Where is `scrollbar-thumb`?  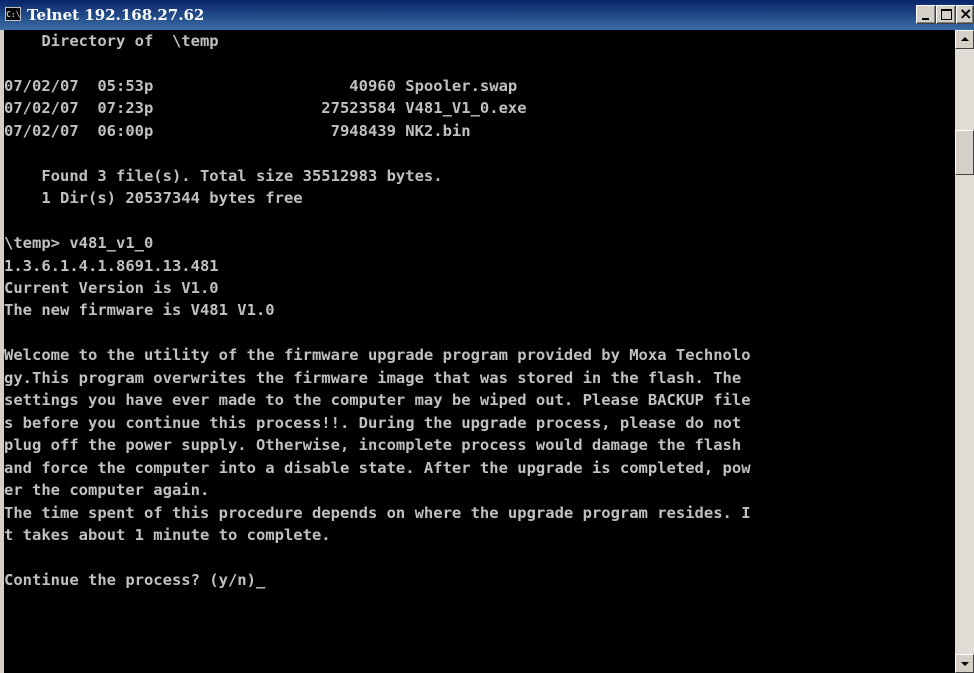
scrollbar-thumb is located at coordinates (964, 152).